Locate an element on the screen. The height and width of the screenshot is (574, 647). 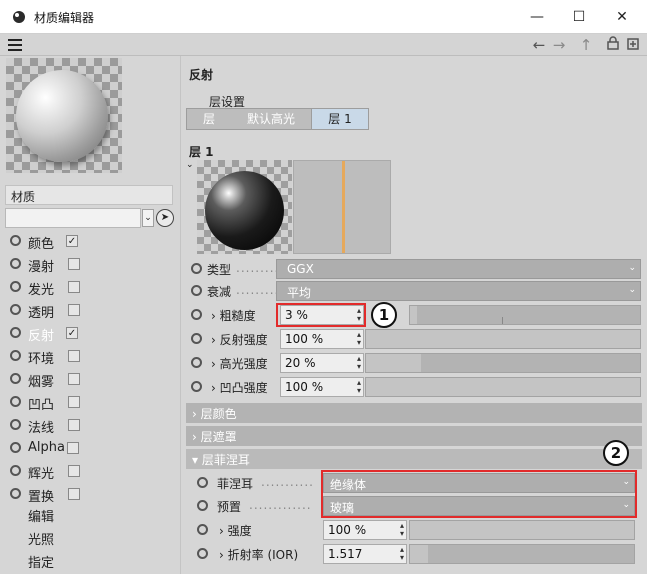
roughness-label: › 粗糙度 is located at coordinates (233, 316).